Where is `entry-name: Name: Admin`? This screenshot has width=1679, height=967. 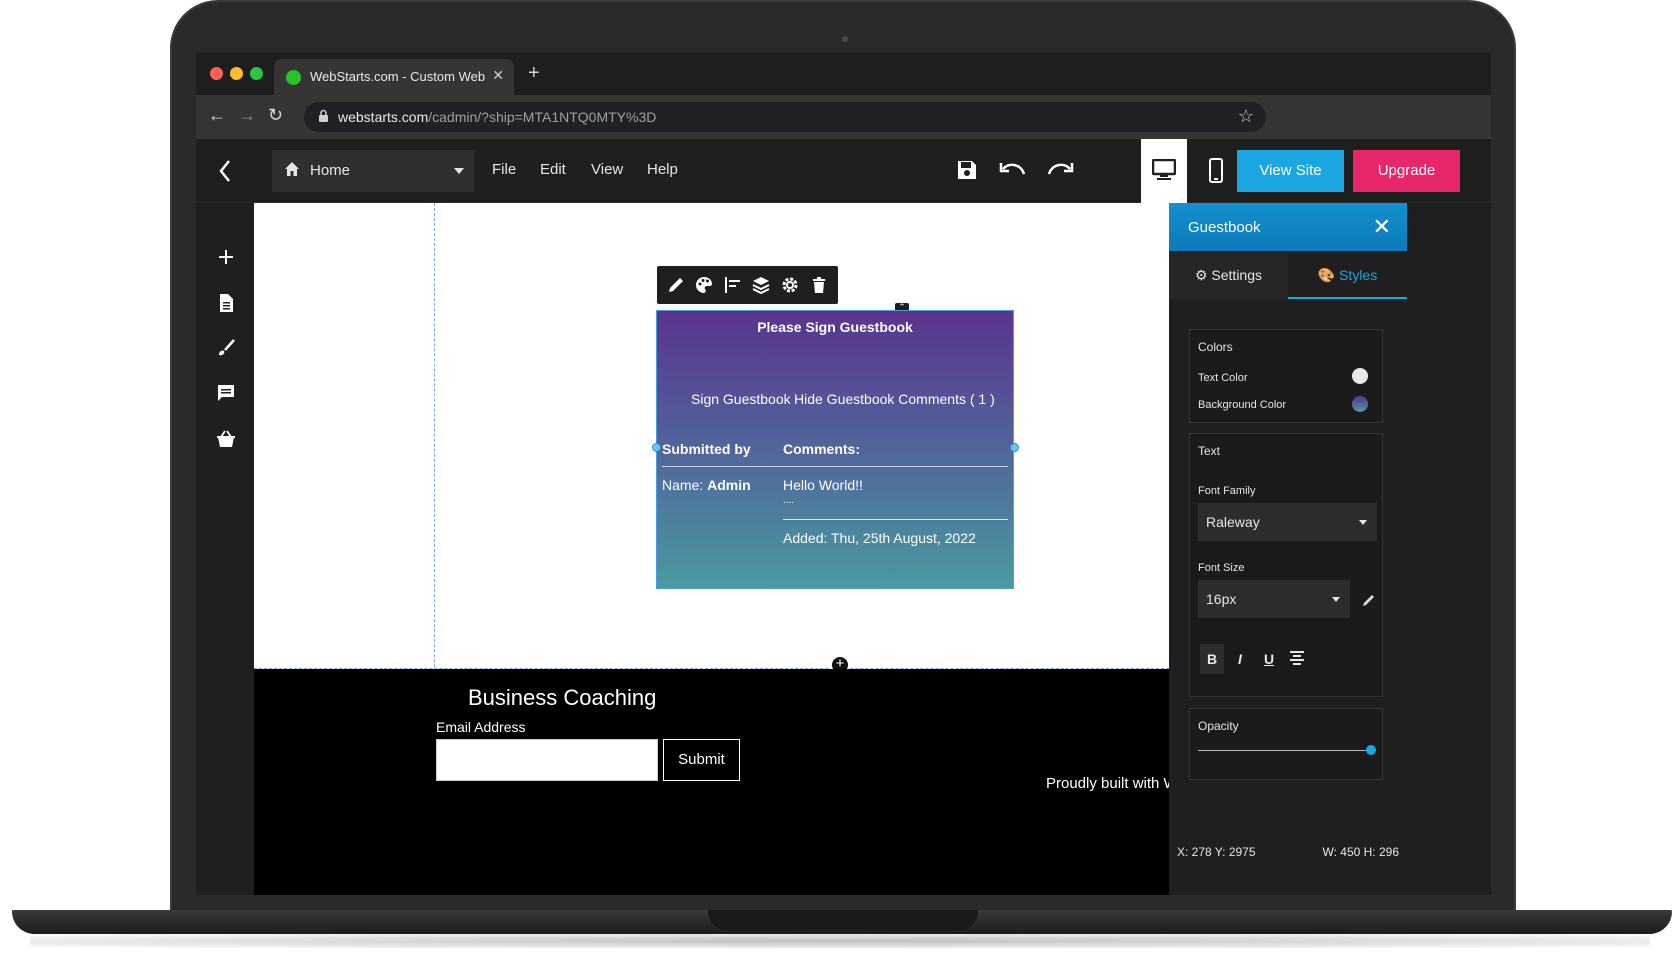 entry-name: Name: Admin is located at coordinates (706, 485).